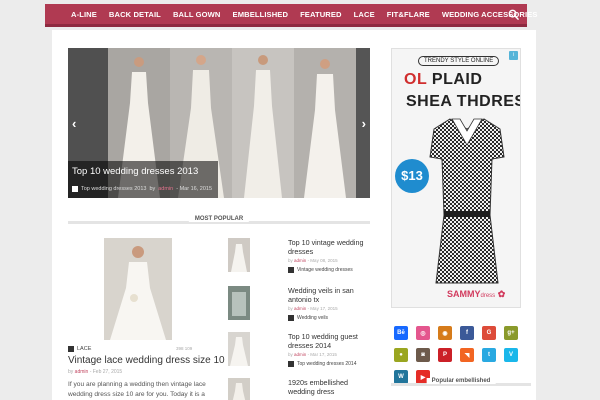  What do you see at coordinates (489, 333) in the screenshot?
I see `google-icon: G` at bounding box center [489, 333].